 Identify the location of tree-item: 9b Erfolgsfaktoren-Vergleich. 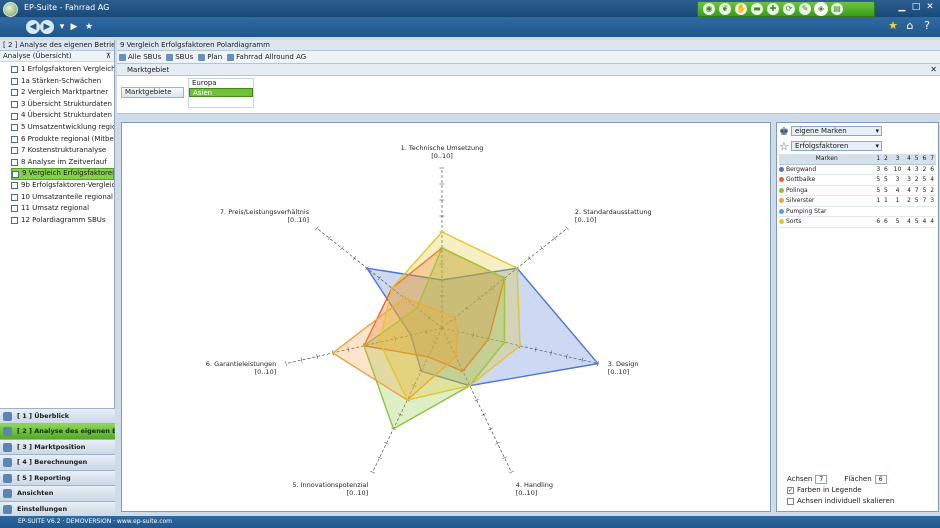
(62, 186).